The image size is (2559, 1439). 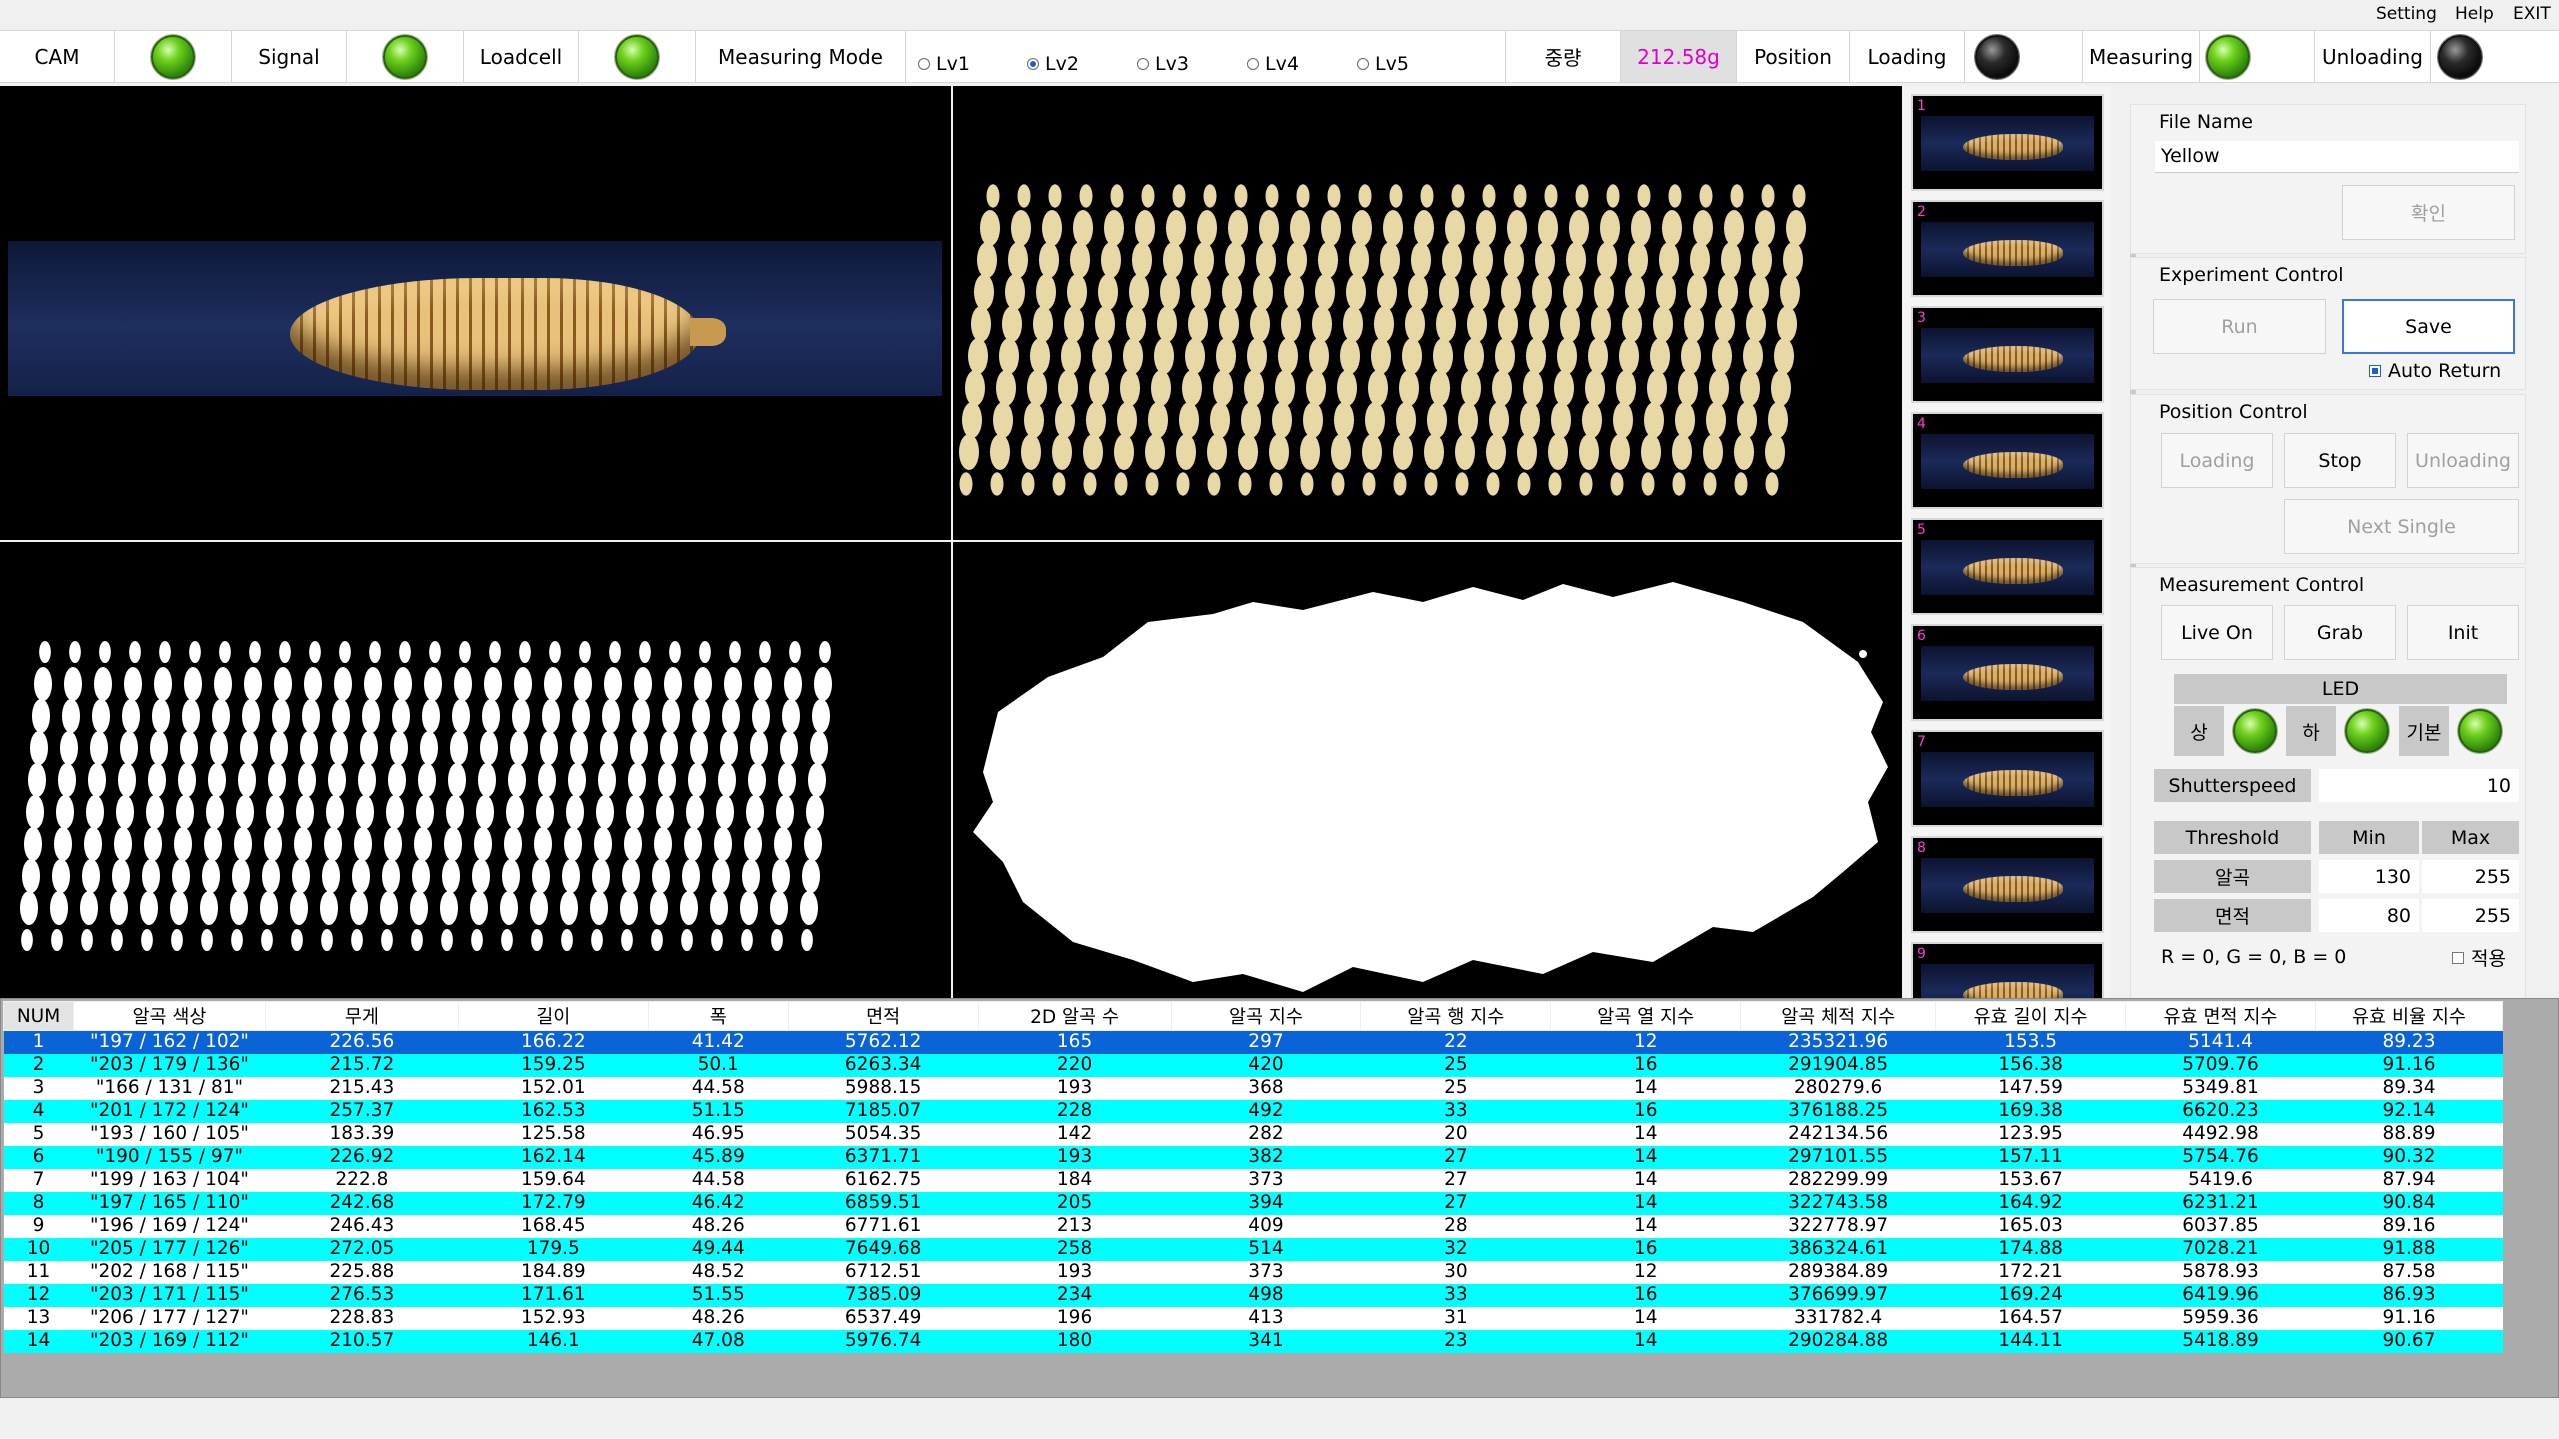 I want to click on radio-lv3: Lv3, so click(x=1163, y=64).